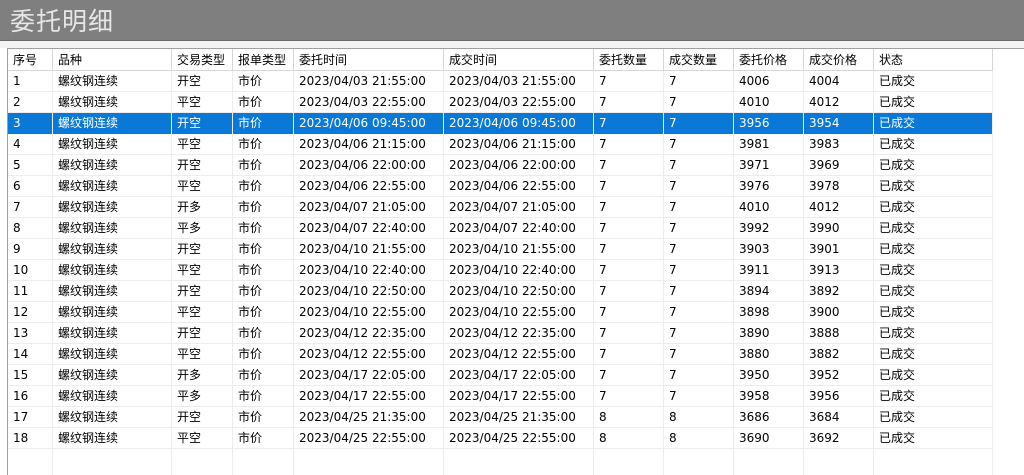 The height and width of the screenshot is (475, 1024). I want to click on cell-order-price: 3911, so click(769, 270).